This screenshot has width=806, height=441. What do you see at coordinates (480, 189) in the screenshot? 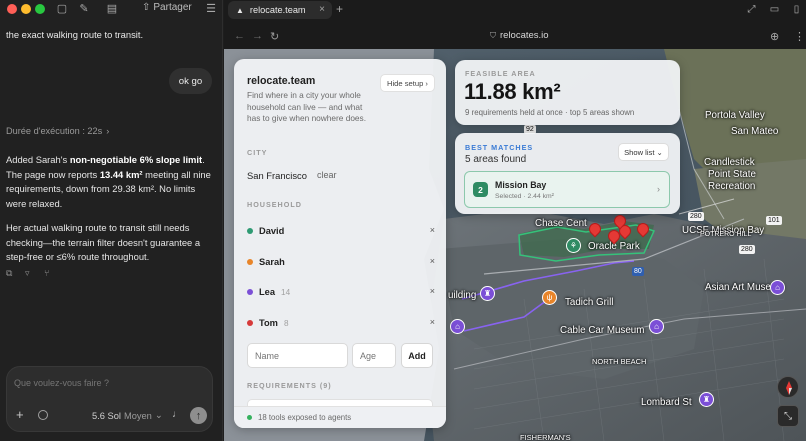
I see `match-rank-badge: 2` at bounding box center [480, 189].